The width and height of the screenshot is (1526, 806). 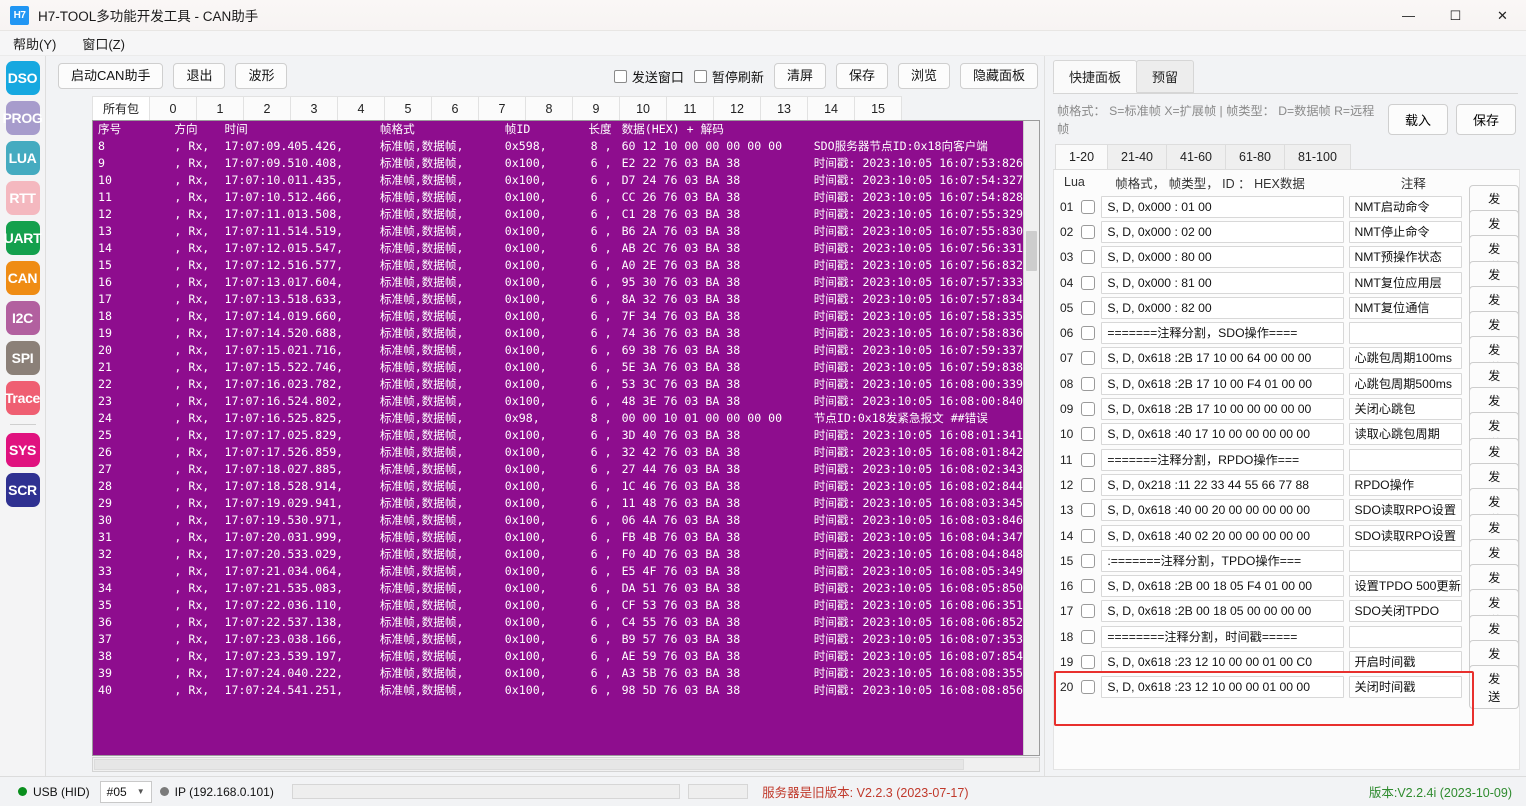 I want to click on rail-icon-rtt: RTT, so click(x=22, y=198).